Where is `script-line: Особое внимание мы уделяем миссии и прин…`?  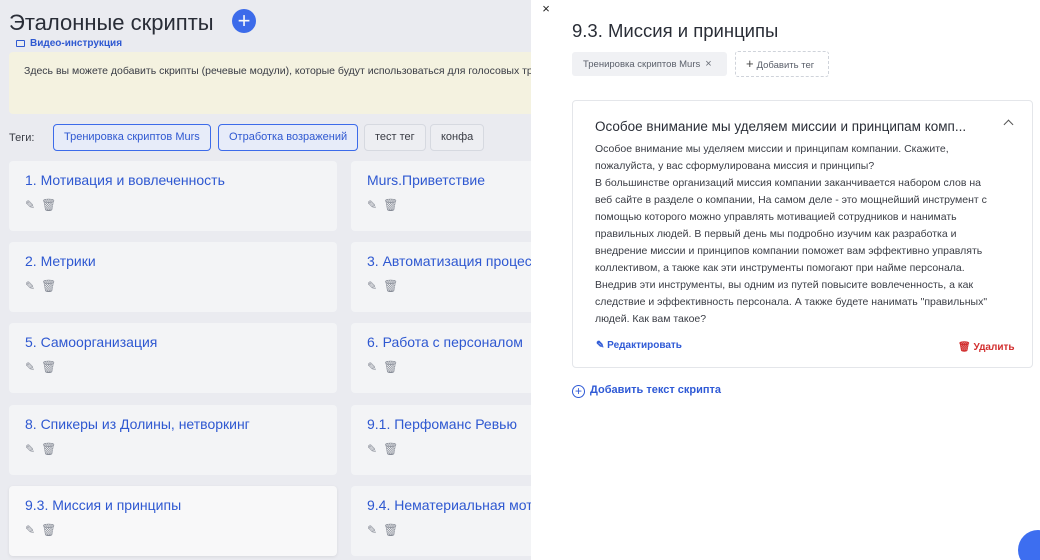 script-line: Особое внимание мы уделяем миссии и прин… is located at coordinates (772, 149).